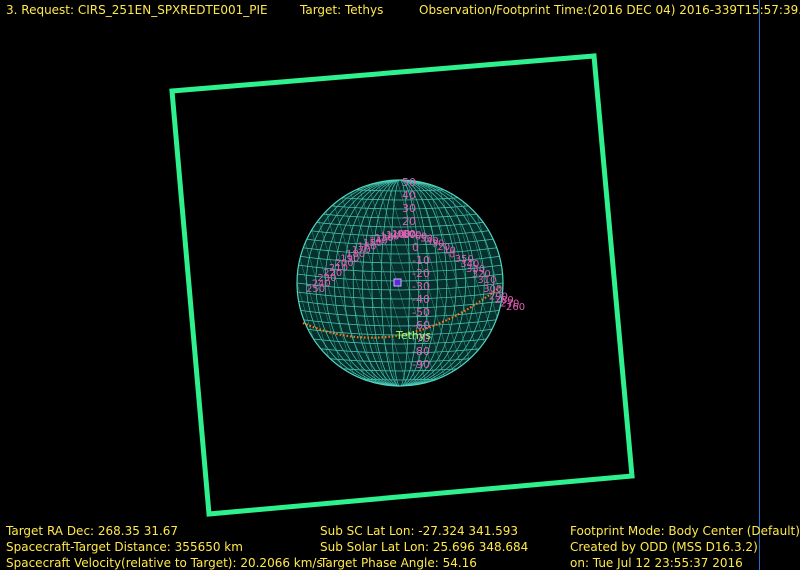  I want to click on request-label: 3. Request: CIRS_251EN_SPXREDTE001_PIE, so click(137, 10).